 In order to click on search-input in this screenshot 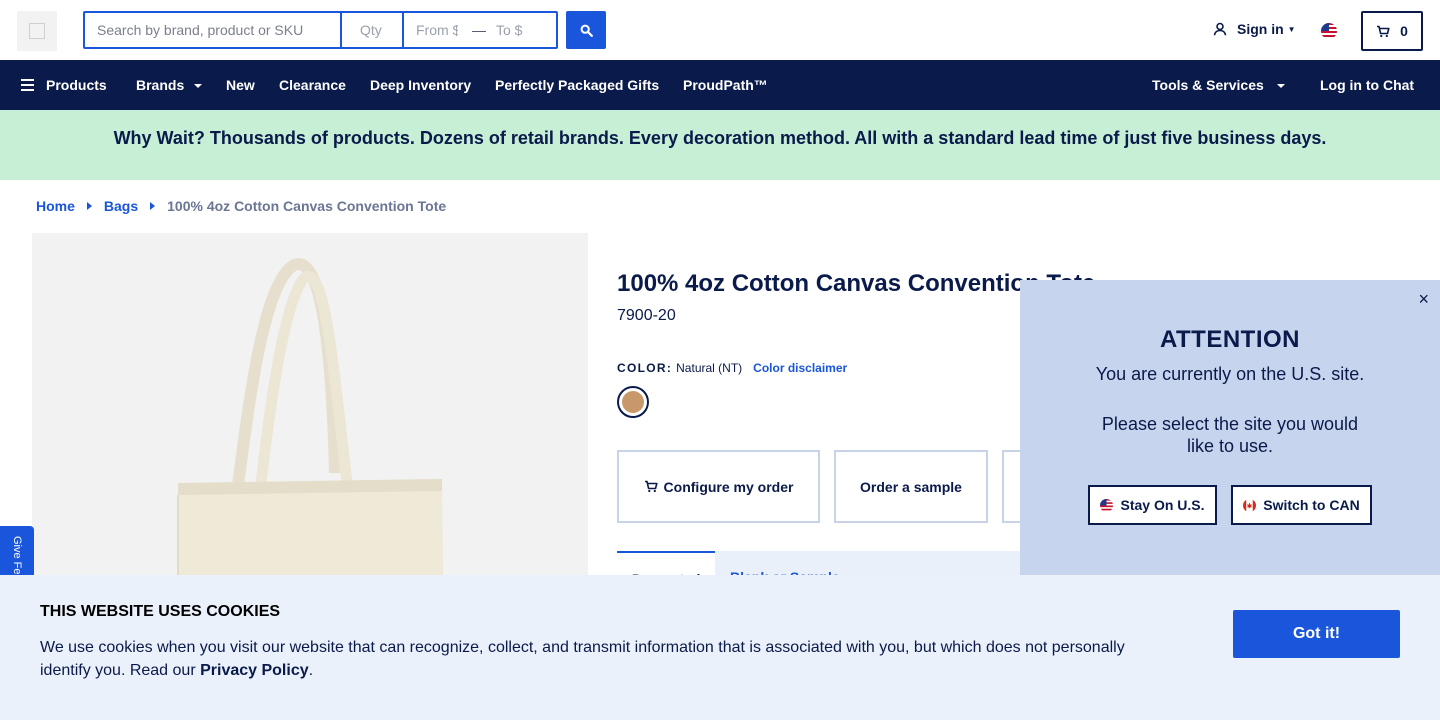, I will do `click(213, 30)`.